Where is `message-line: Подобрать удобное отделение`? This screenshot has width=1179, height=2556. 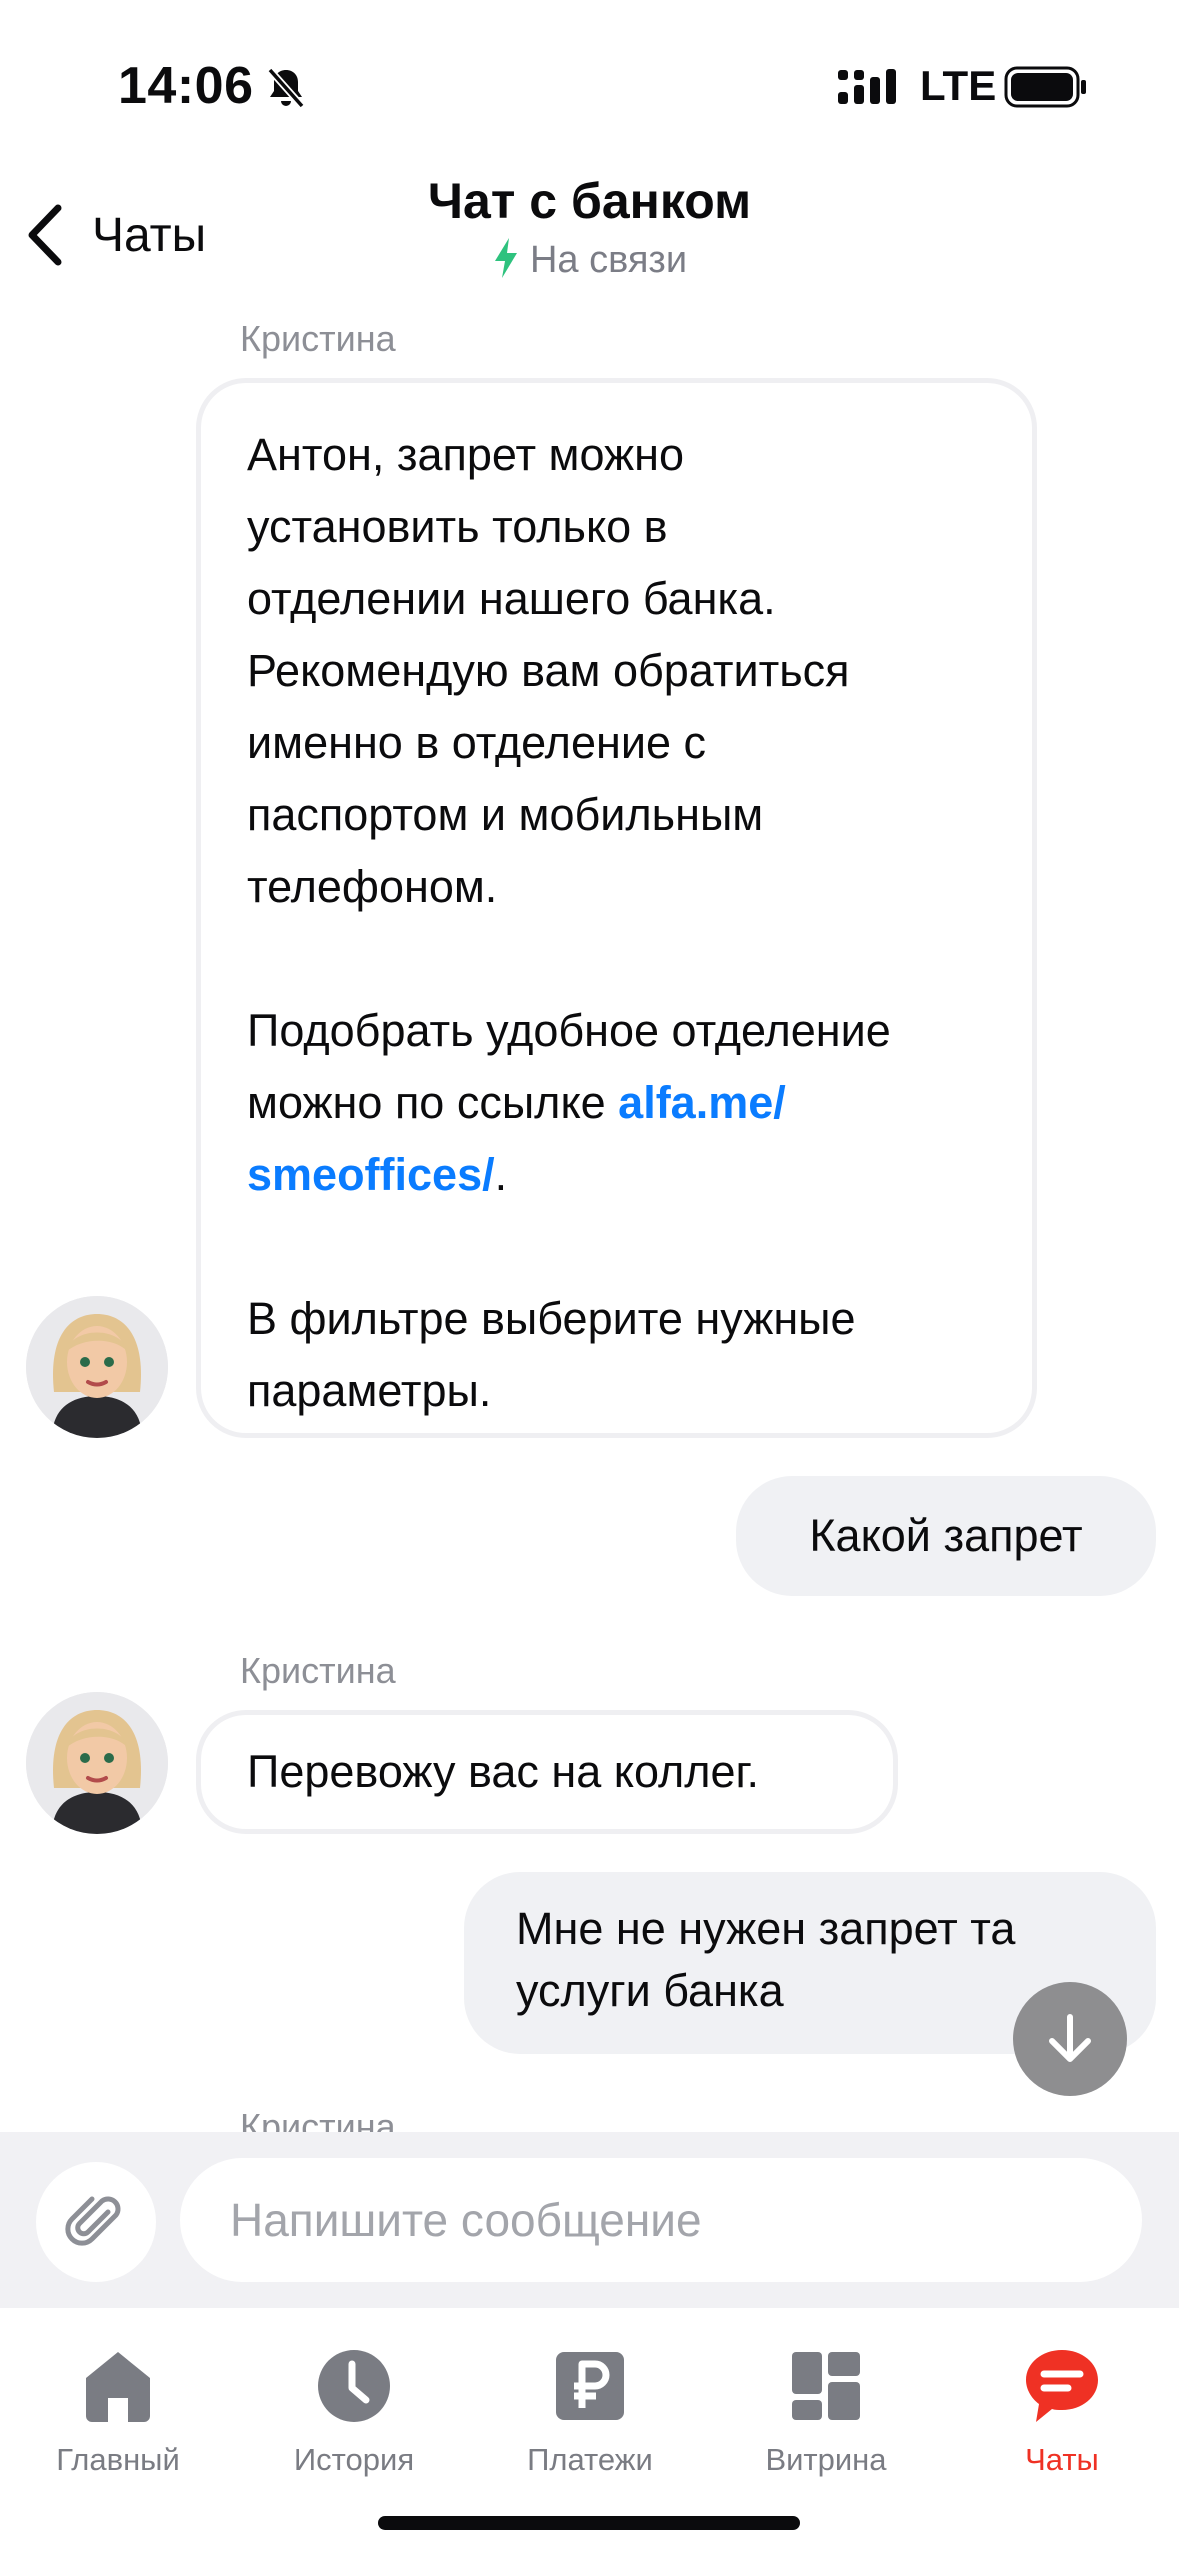 message-line: Подобрать удобное отделение is located at coordinates (569, 1030).